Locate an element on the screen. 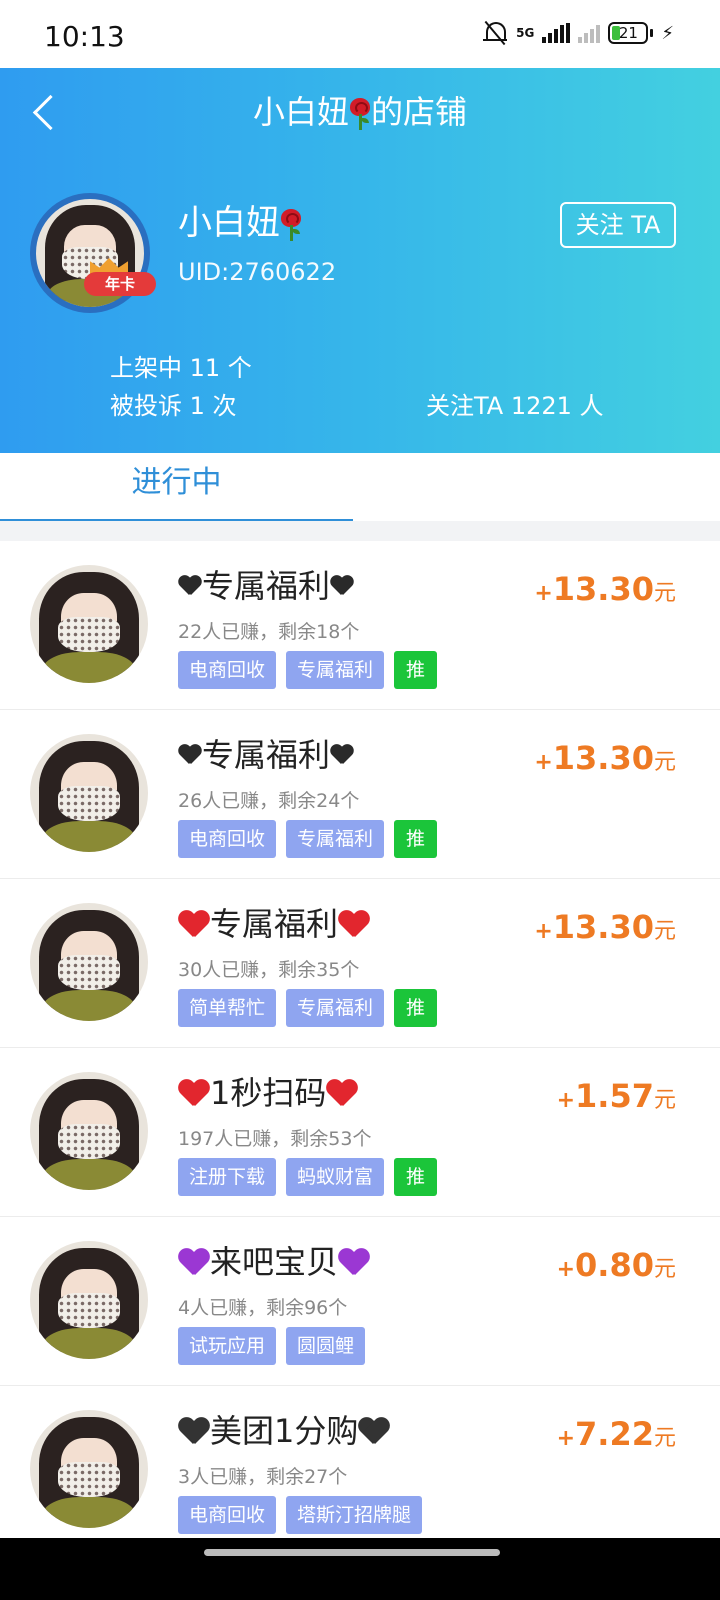 Image resolution: width=720 pixels, height=1600 pixels. task-title: 美团1分购 is located at coordinates (284, 1431).